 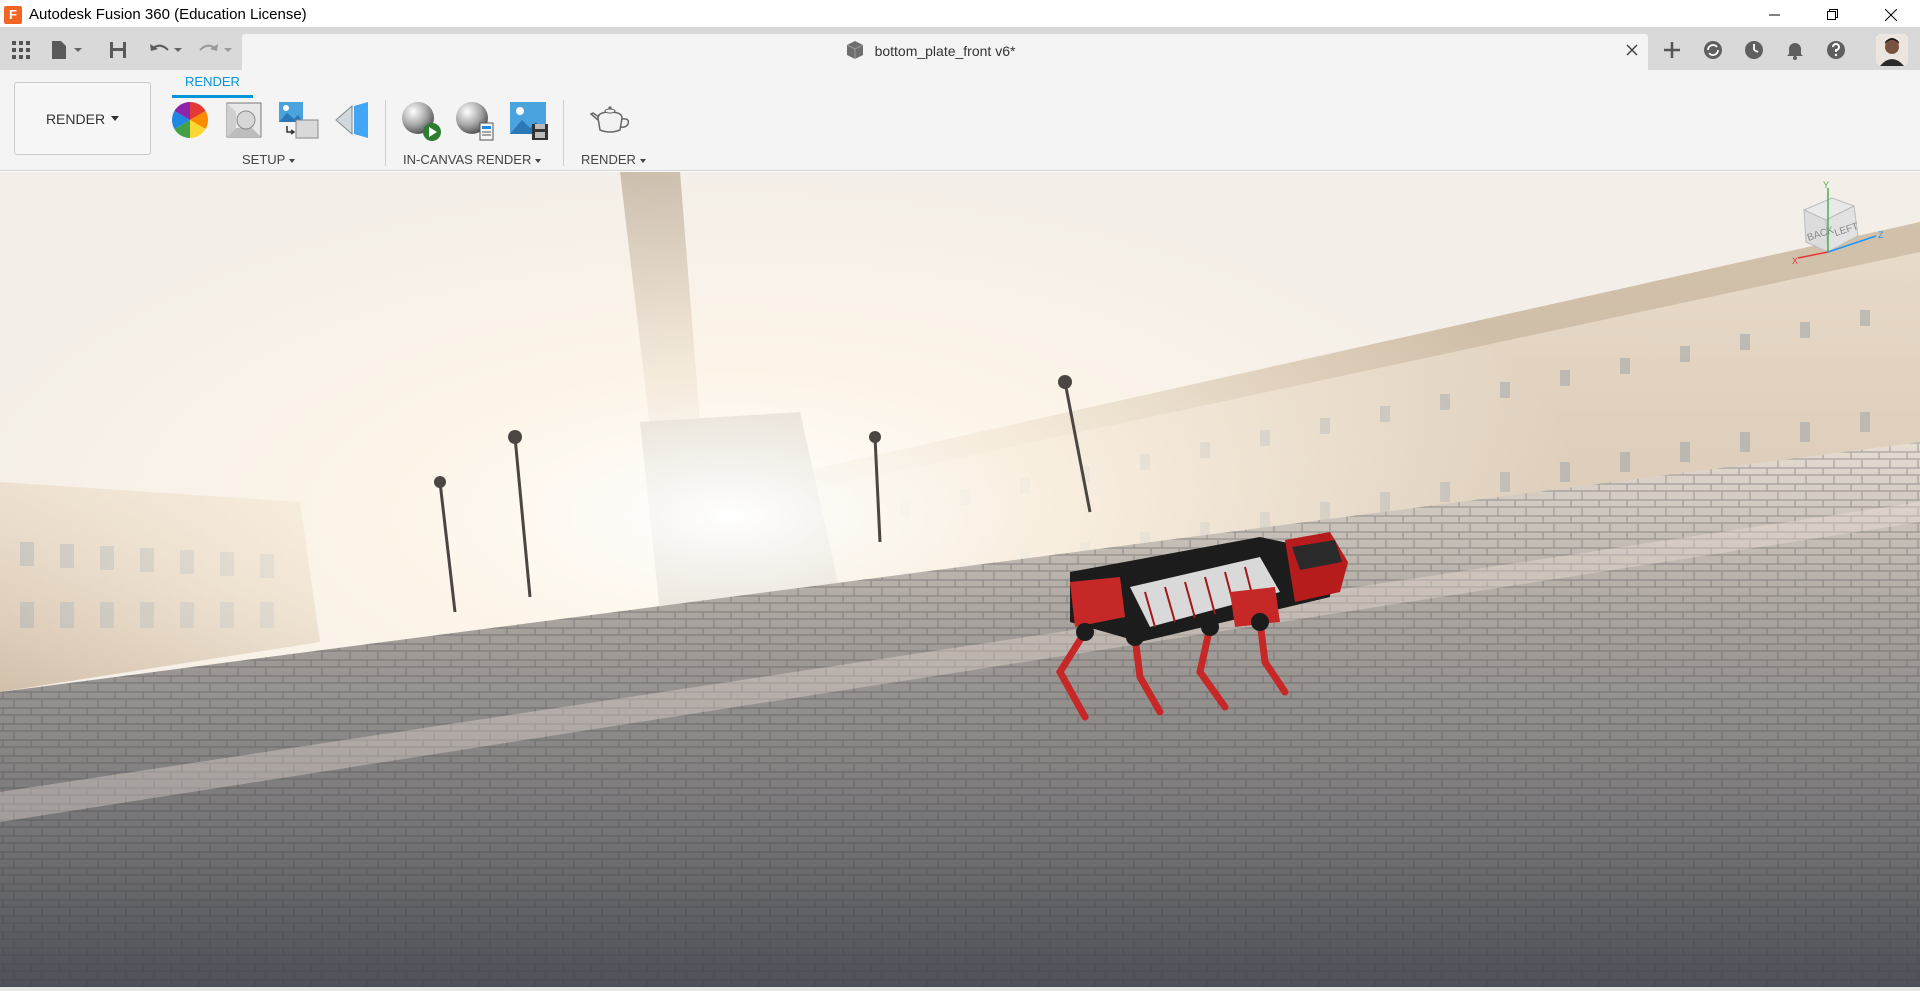 I want to click on texture-map-controls-button, so click(x=298, y=120).